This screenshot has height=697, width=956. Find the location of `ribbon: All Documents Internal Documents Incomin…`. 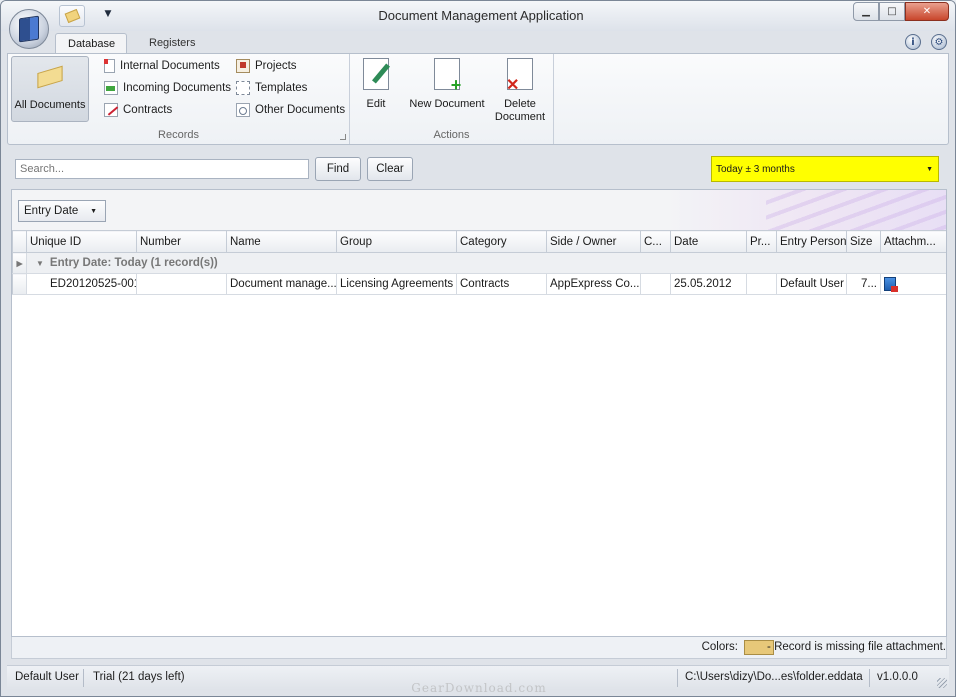

ribbon: All Documents Internal Documents Incomin… is located at coordinates (478, 99).